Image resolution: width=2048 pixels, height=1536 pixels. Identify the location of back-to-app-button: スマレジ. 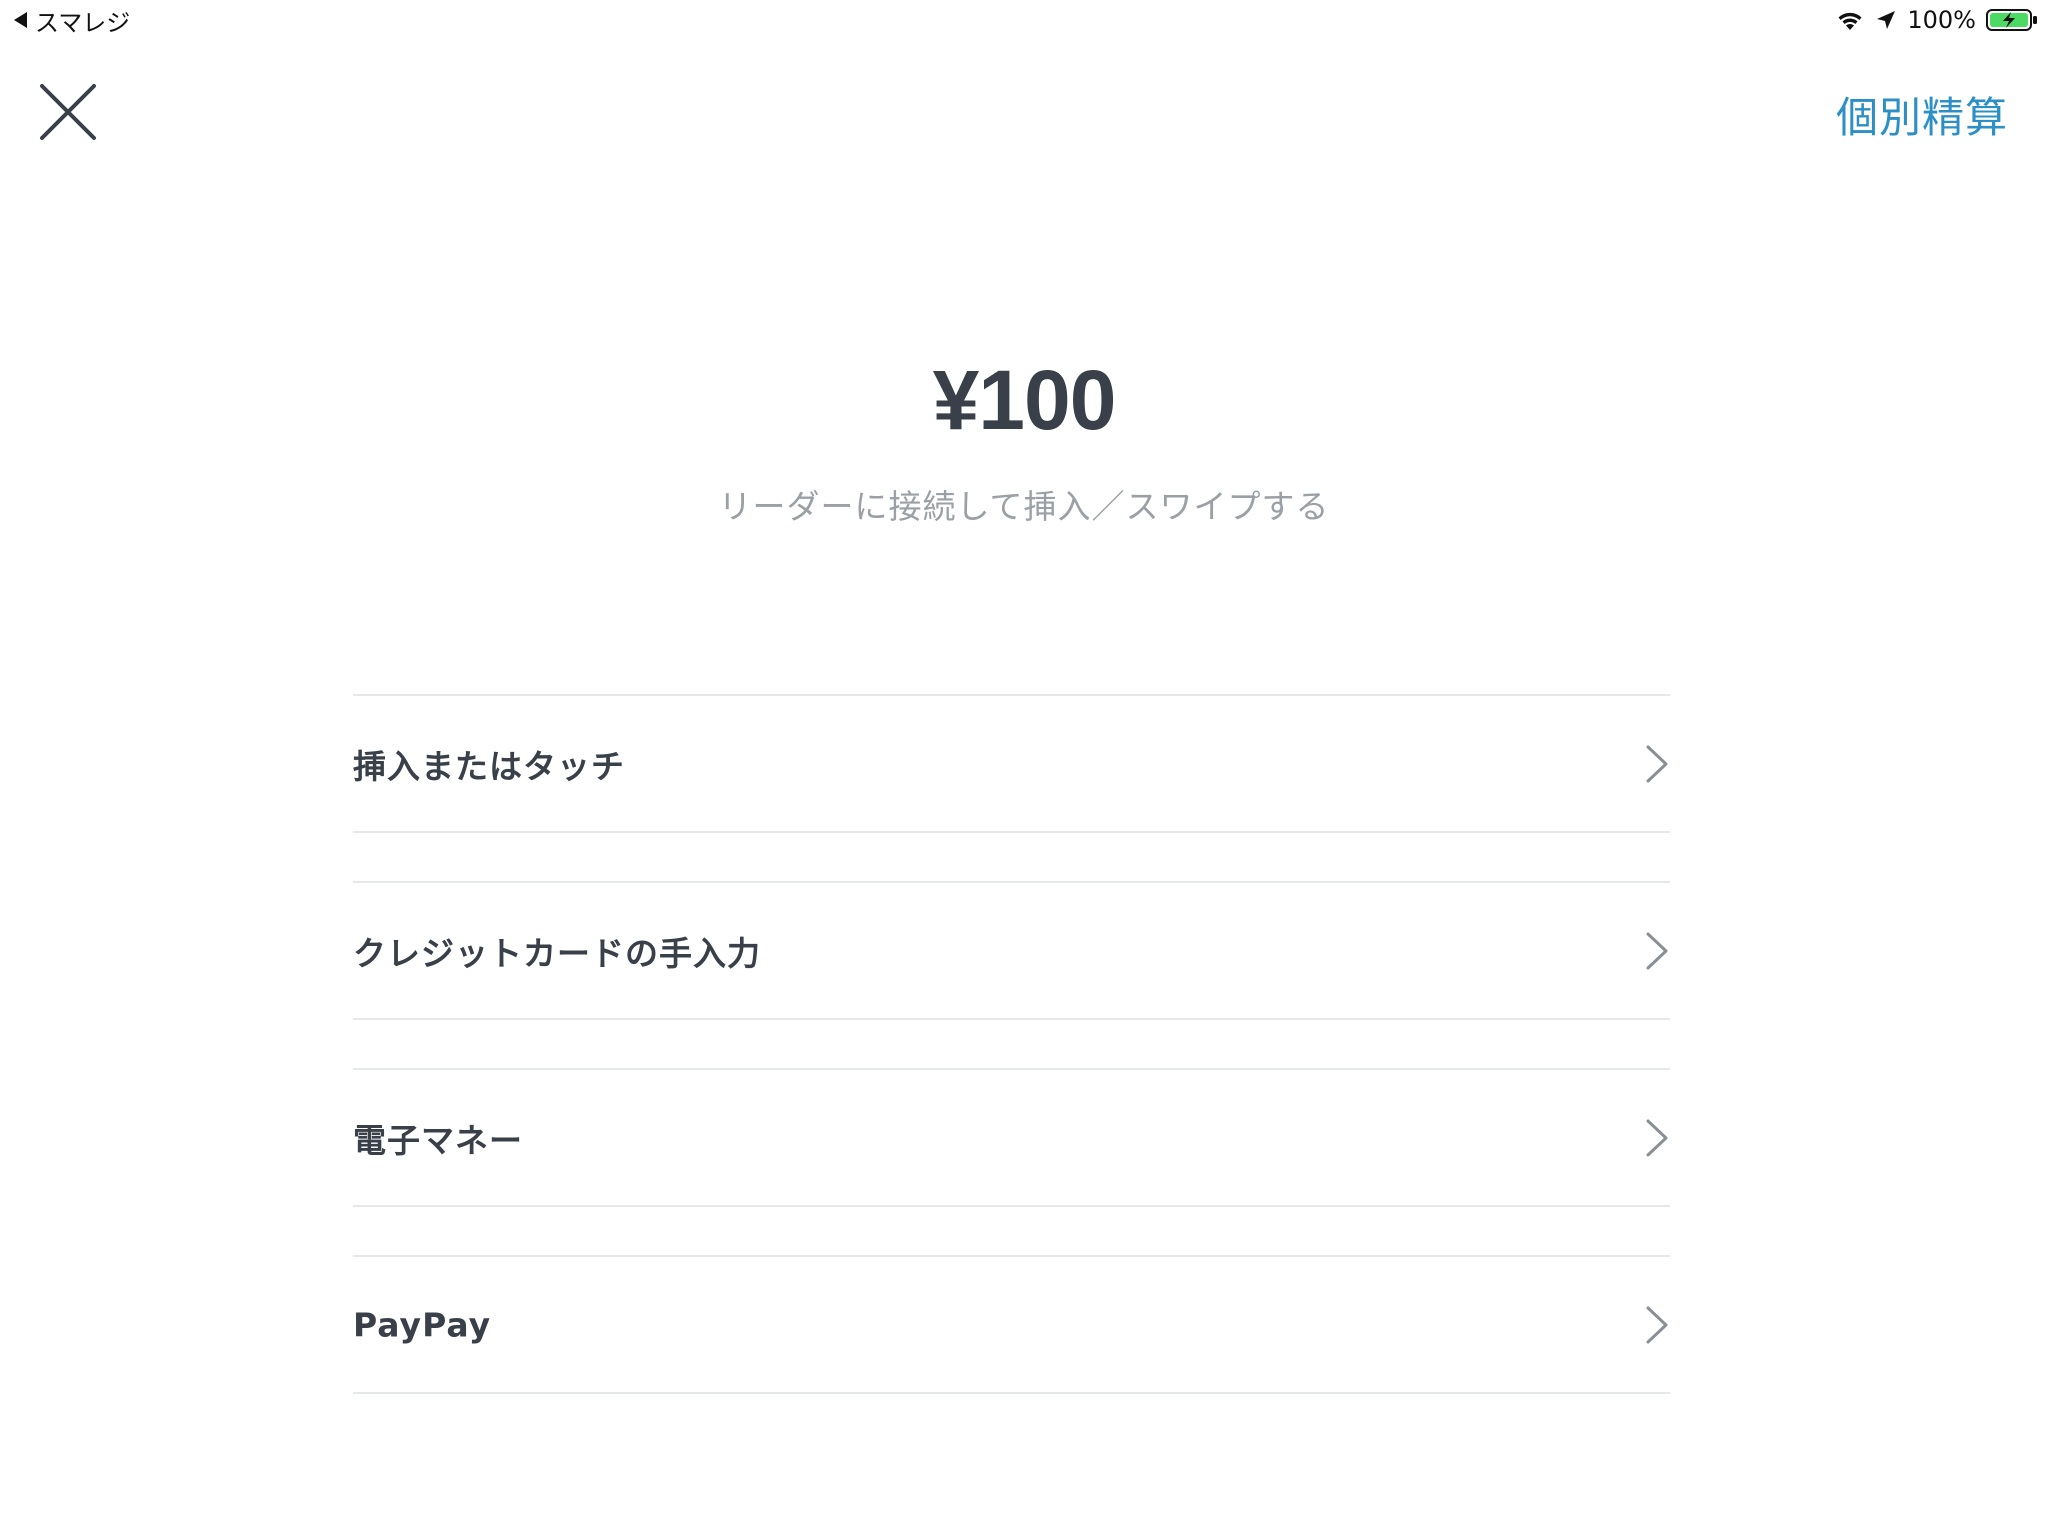
(72, 20).